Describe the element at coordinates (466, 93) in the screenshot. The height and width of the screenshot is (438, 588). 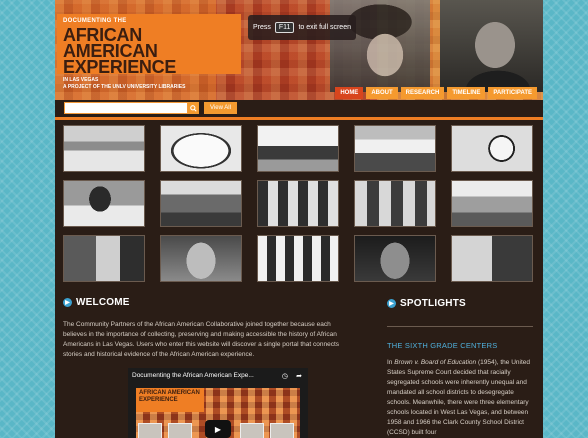
I see `nav-timeline: TIMELINE` at that location.